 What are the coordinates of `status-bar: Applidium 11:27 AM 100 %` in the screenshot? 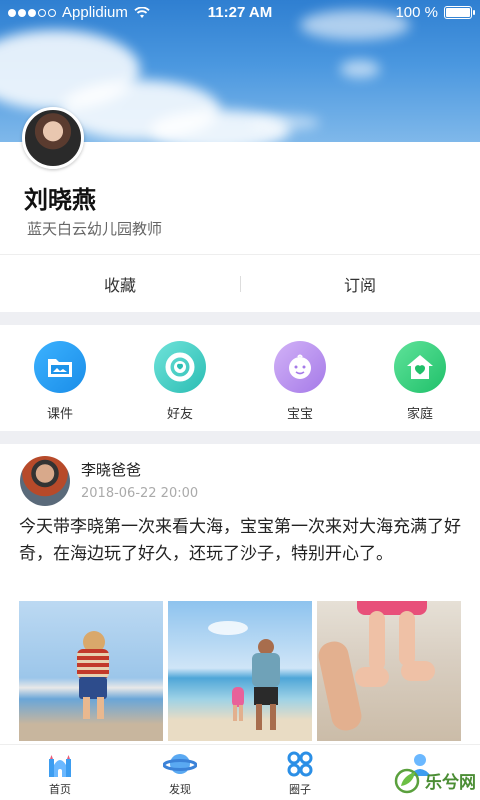 It's located at (240, 13).